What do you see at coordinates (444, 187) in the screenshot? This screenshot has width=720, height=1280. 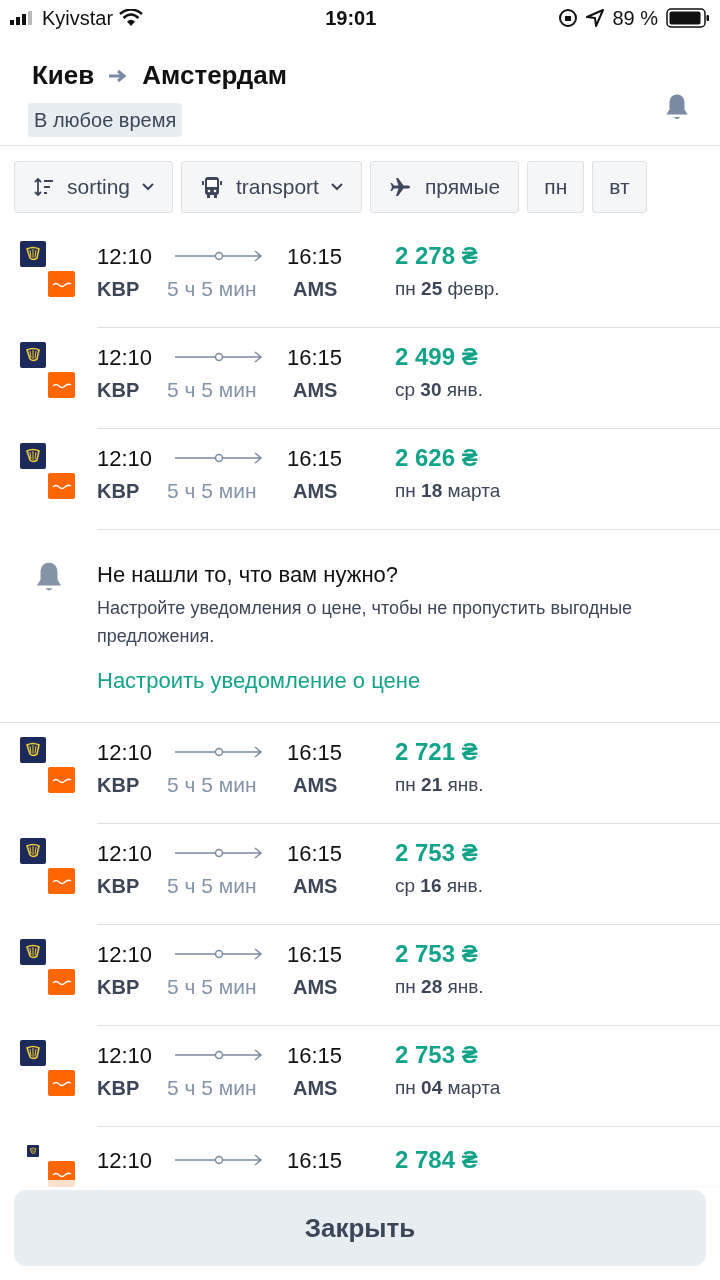 I see `filter-chip: прямые` at bounding box center [444, 187].